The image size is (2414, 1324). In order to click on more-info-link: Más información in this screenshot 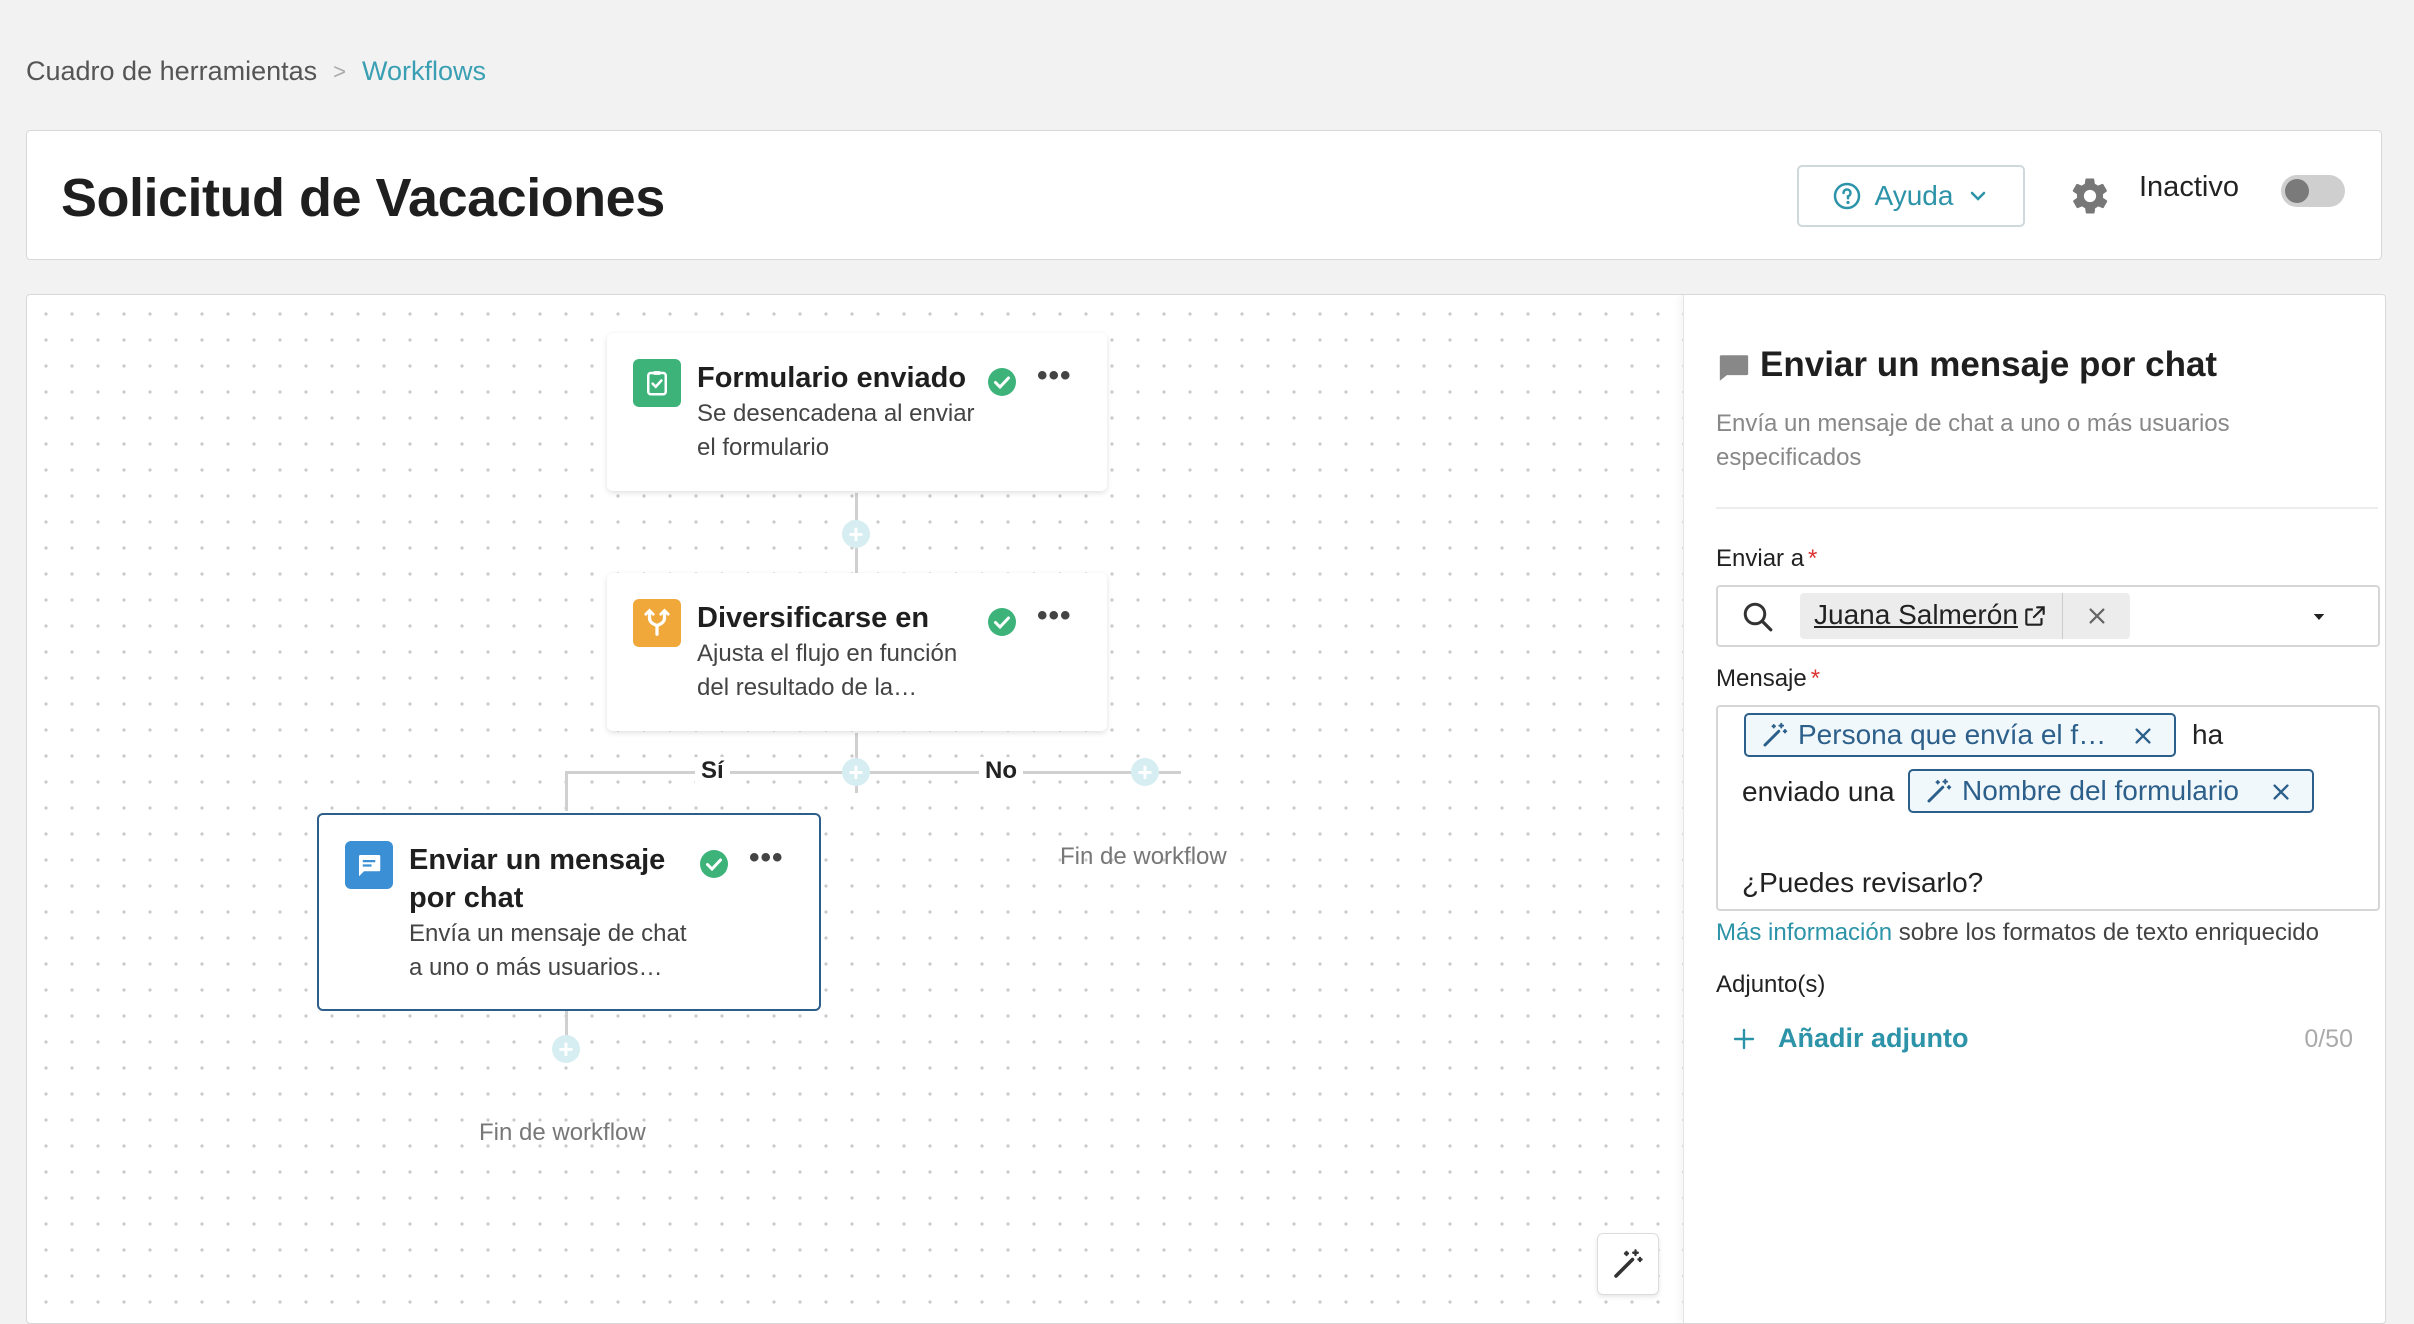, I will do `click(1804, 932)`.